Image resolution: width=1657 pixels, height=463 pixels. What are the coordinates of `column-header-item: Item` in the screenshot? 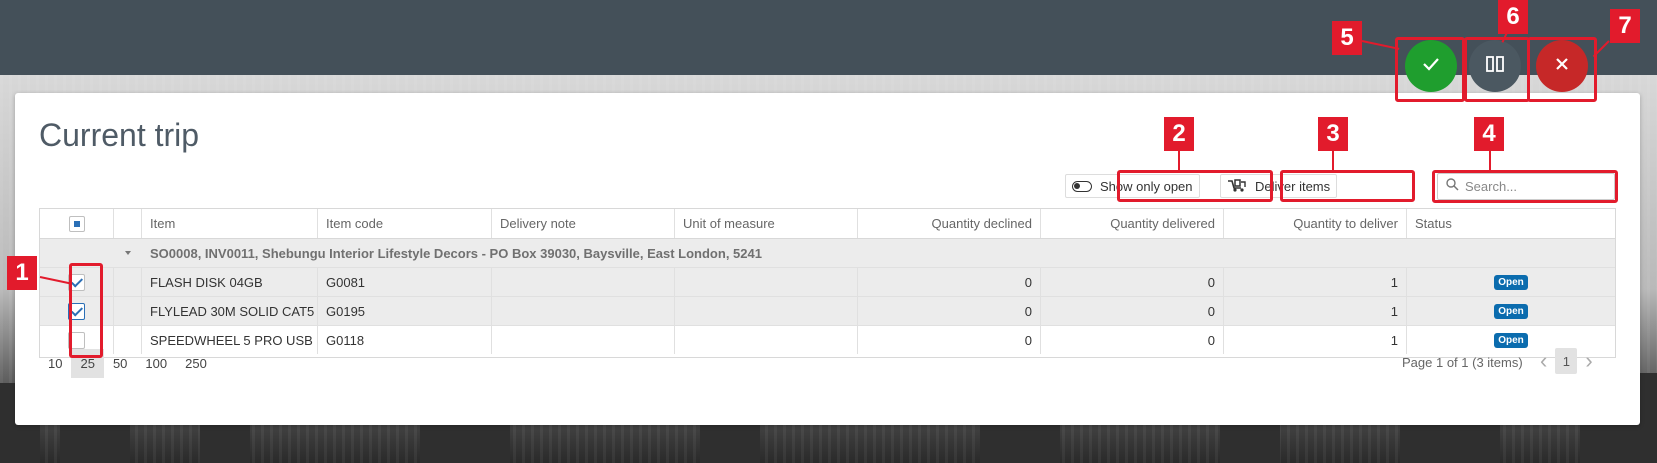 It's located at (230, 223).